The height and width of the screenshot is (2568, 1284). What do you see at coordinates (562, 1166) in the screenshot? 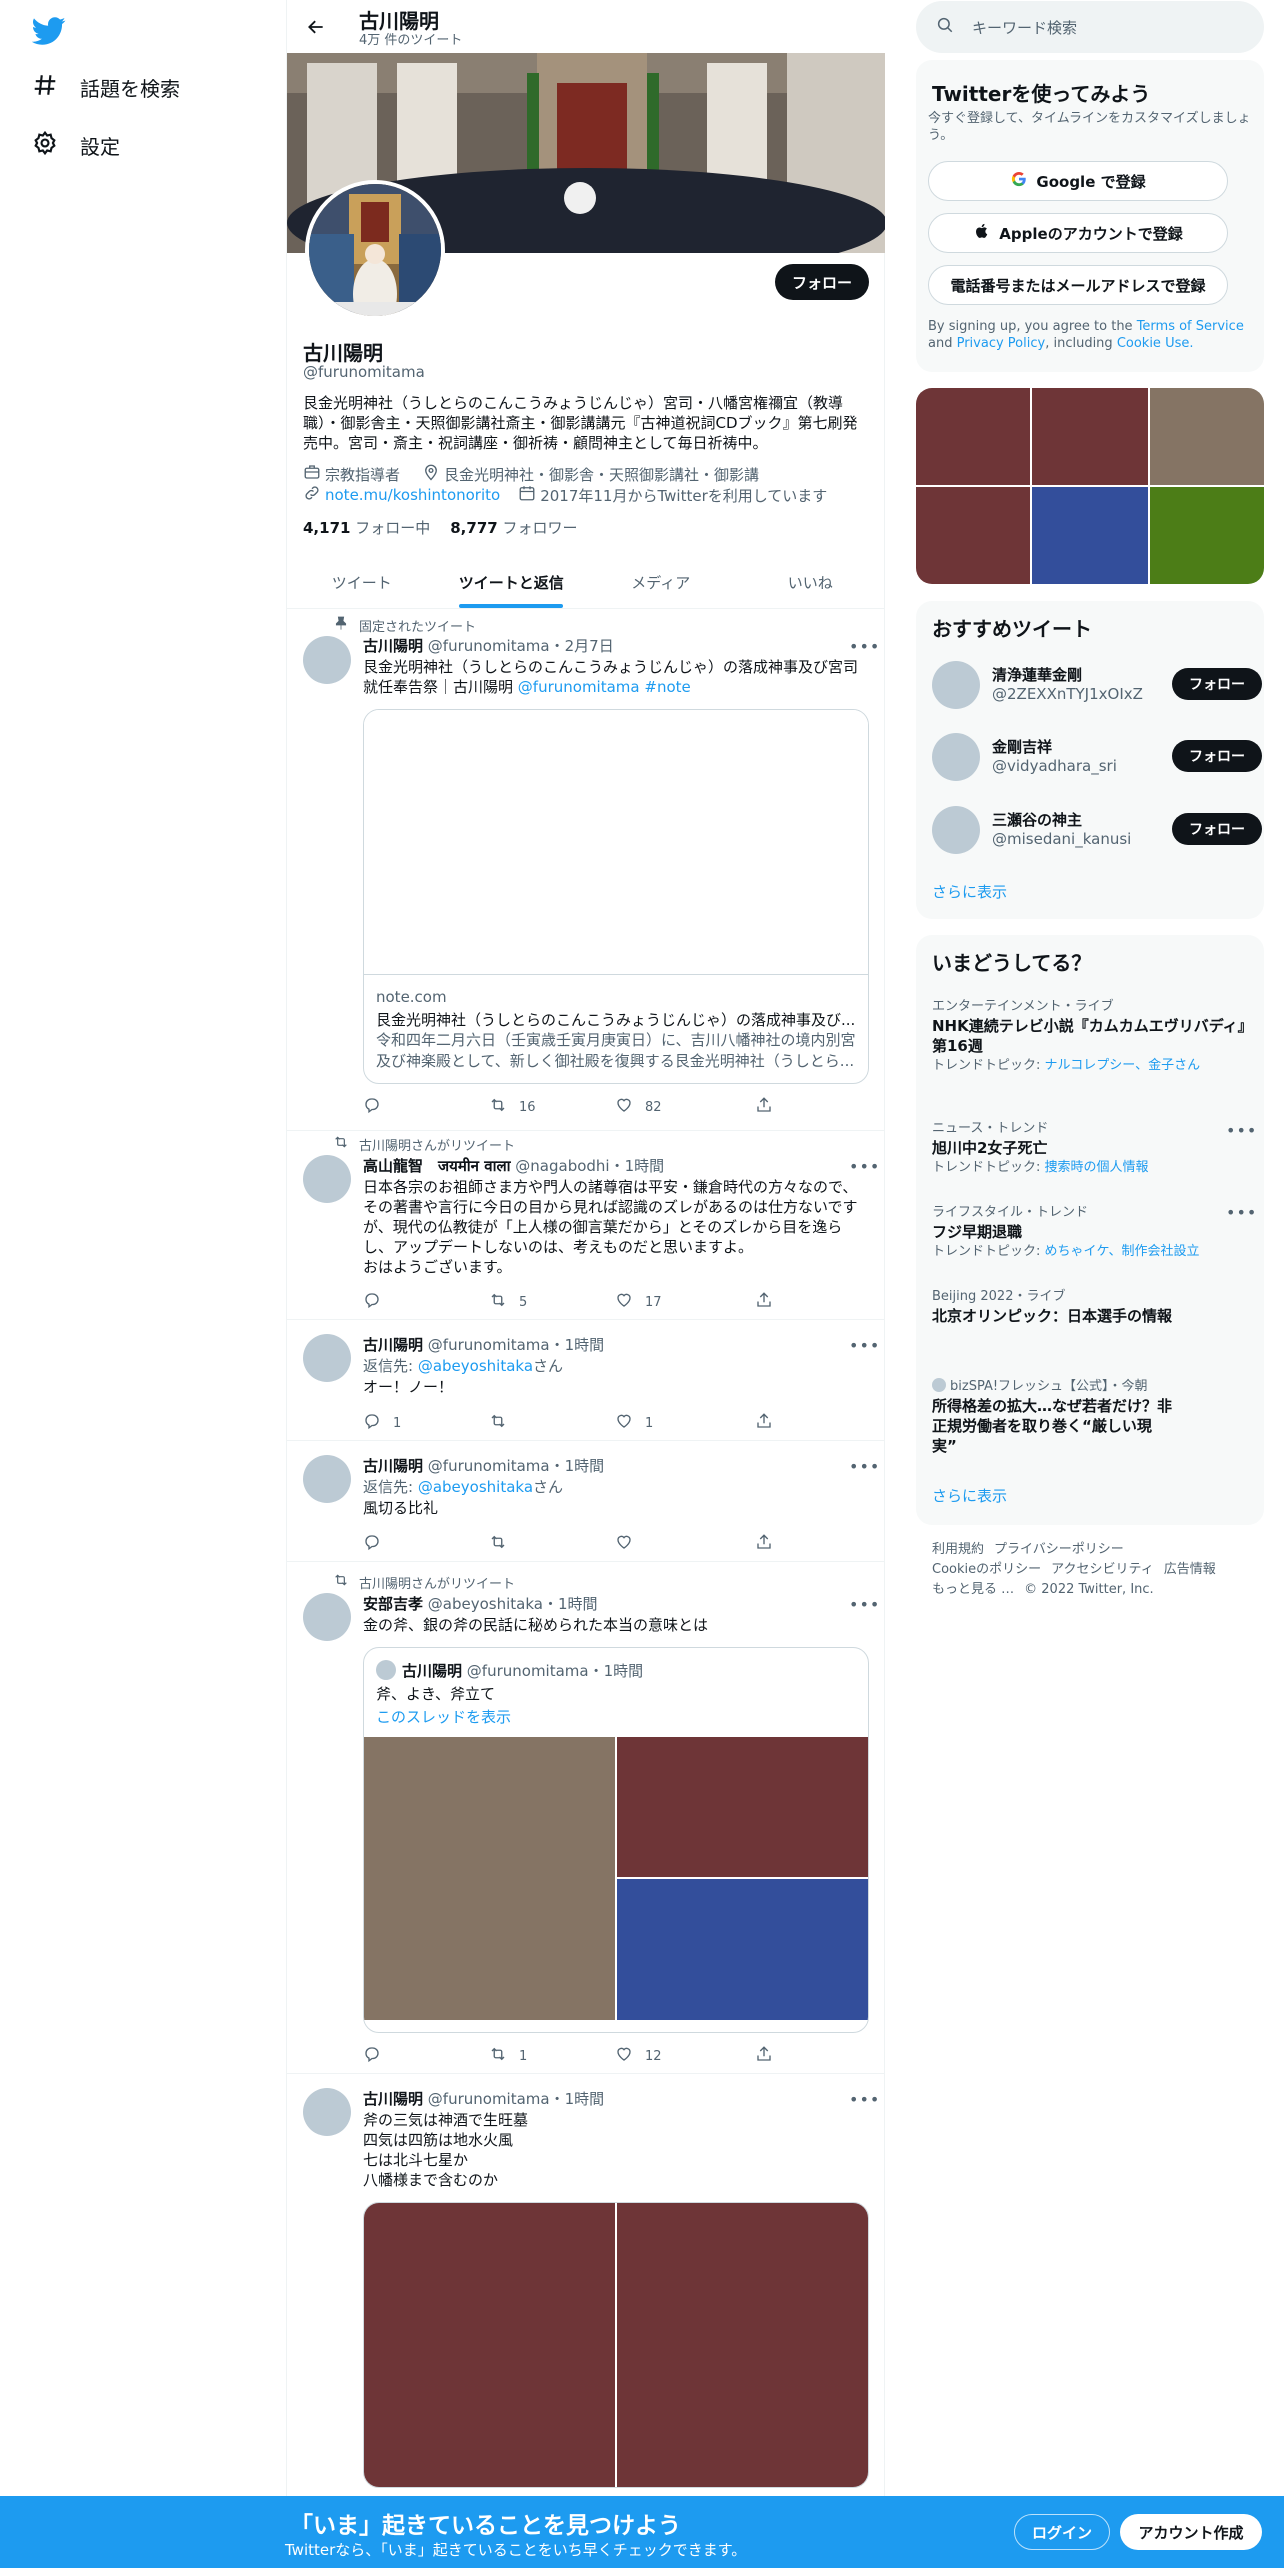
I see `tweet-author-handle: @nagabodhi` at bounding box center [562, 1166].